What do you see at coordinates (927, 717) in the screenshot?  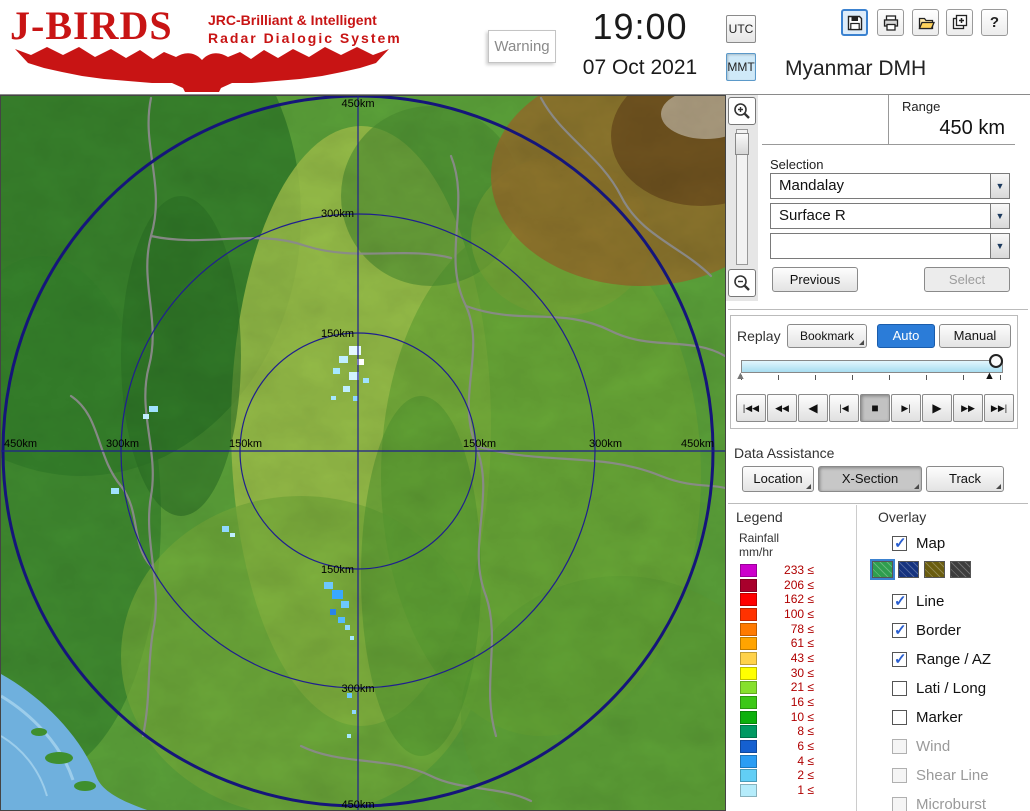 I see `overlay-item-marker: Marker` at bounding box center [927, 717].